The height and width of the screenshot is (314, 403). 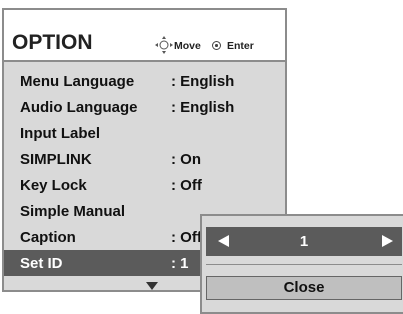 What do you see at coordinates (48, 237) in the screenshot?
I see `menu-item-label: Caption` at bounding box center [48, 237].